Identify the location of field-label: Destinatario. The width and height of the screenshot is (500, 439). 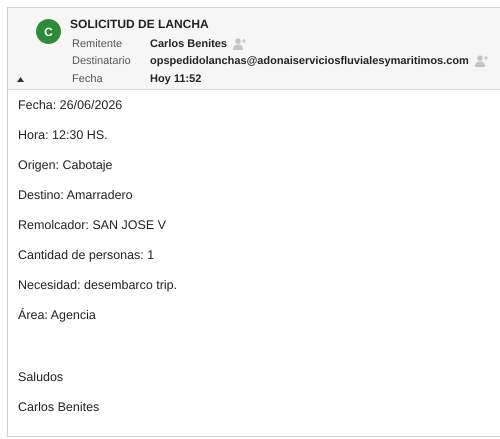
(102, 61).